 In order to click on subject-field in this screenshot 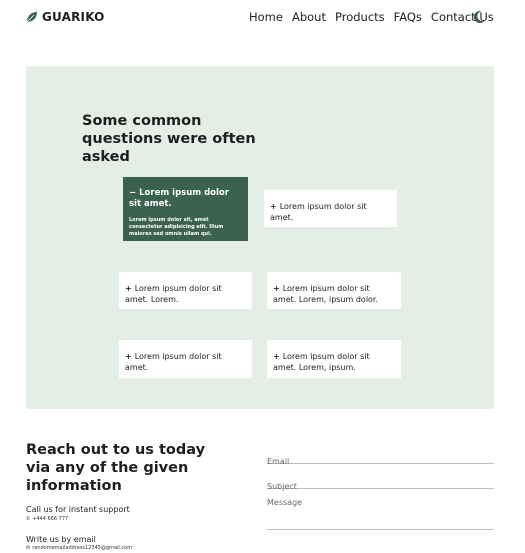, I will do `click(380, 486)`.